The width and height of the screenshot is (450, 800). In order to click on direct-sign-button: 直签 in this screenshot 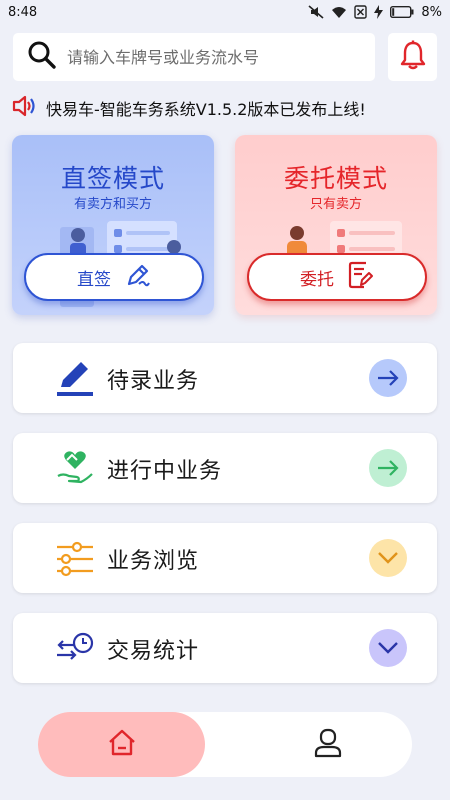, I will do `click(114, 277)`.